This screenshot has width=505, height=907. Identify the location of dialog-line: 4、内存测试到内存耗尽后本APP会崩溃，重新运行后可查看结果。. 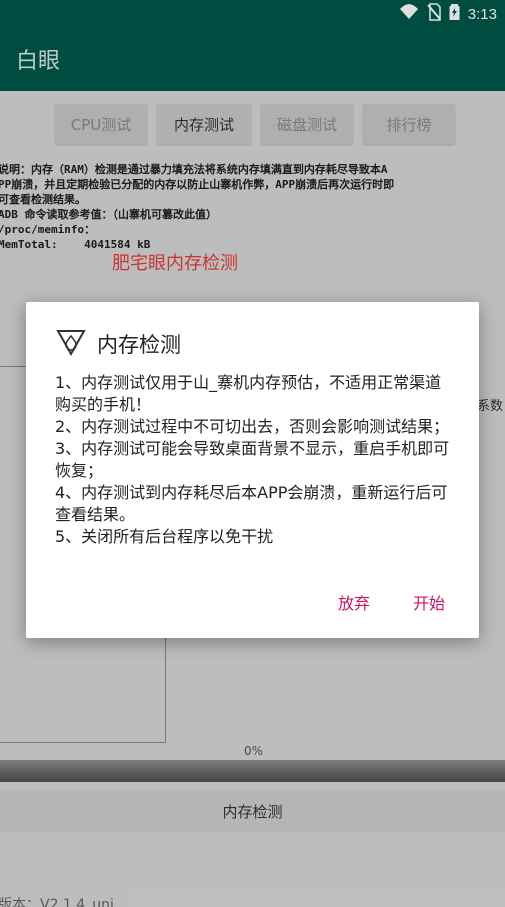
(251, 503).